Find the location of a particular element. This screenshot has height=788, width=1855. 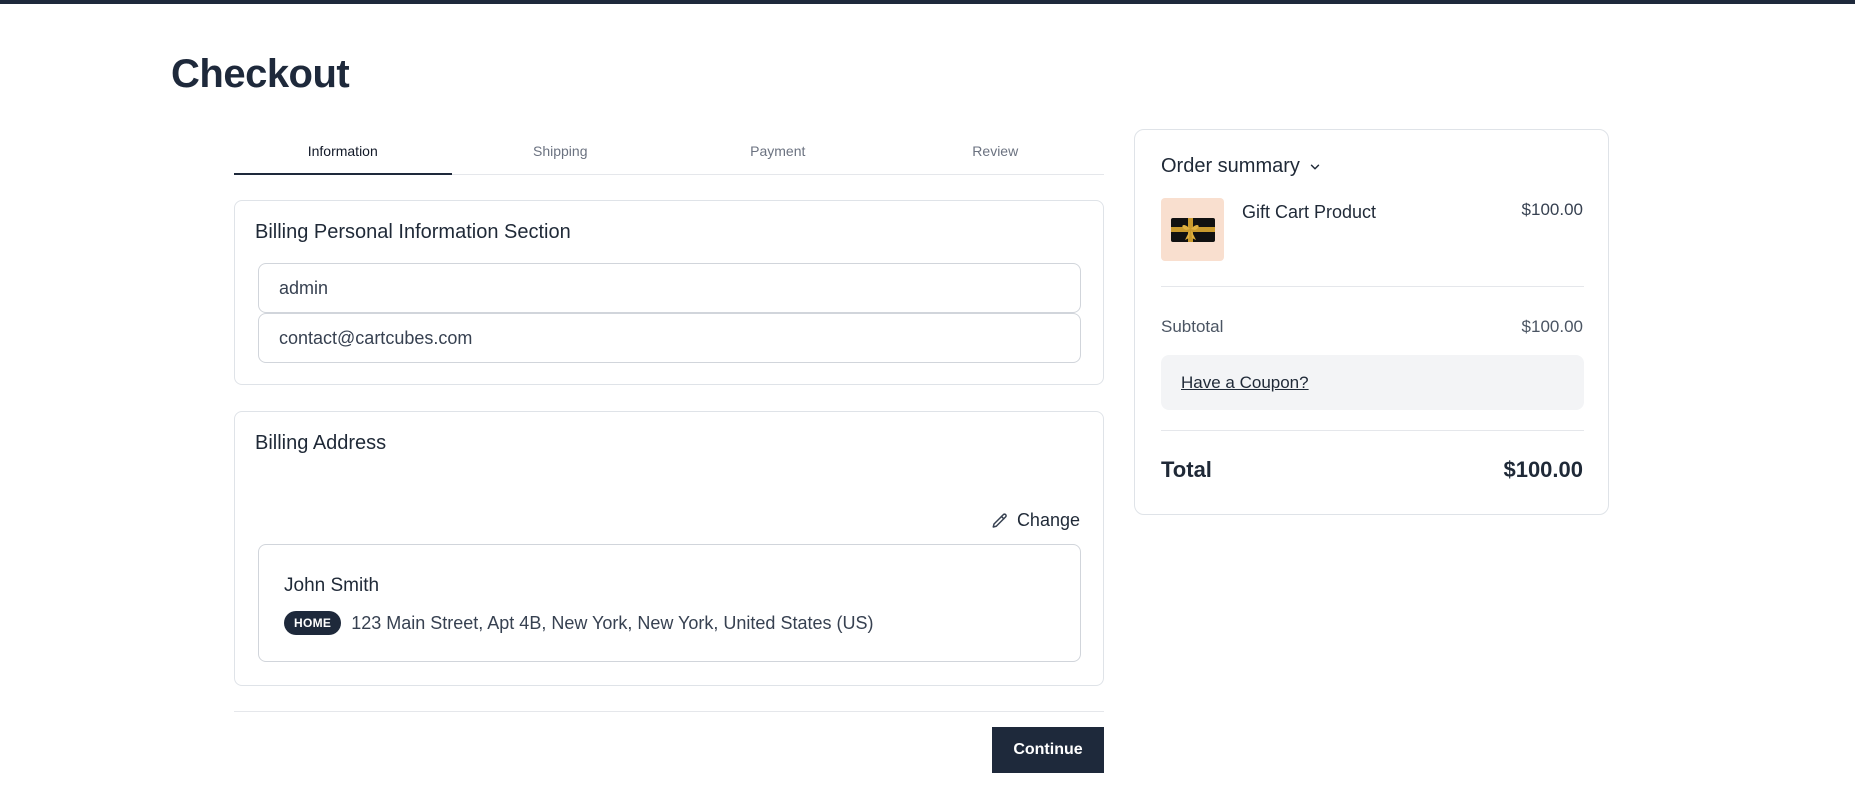

continue-button: Continue is located at coordinates (1048, 750).